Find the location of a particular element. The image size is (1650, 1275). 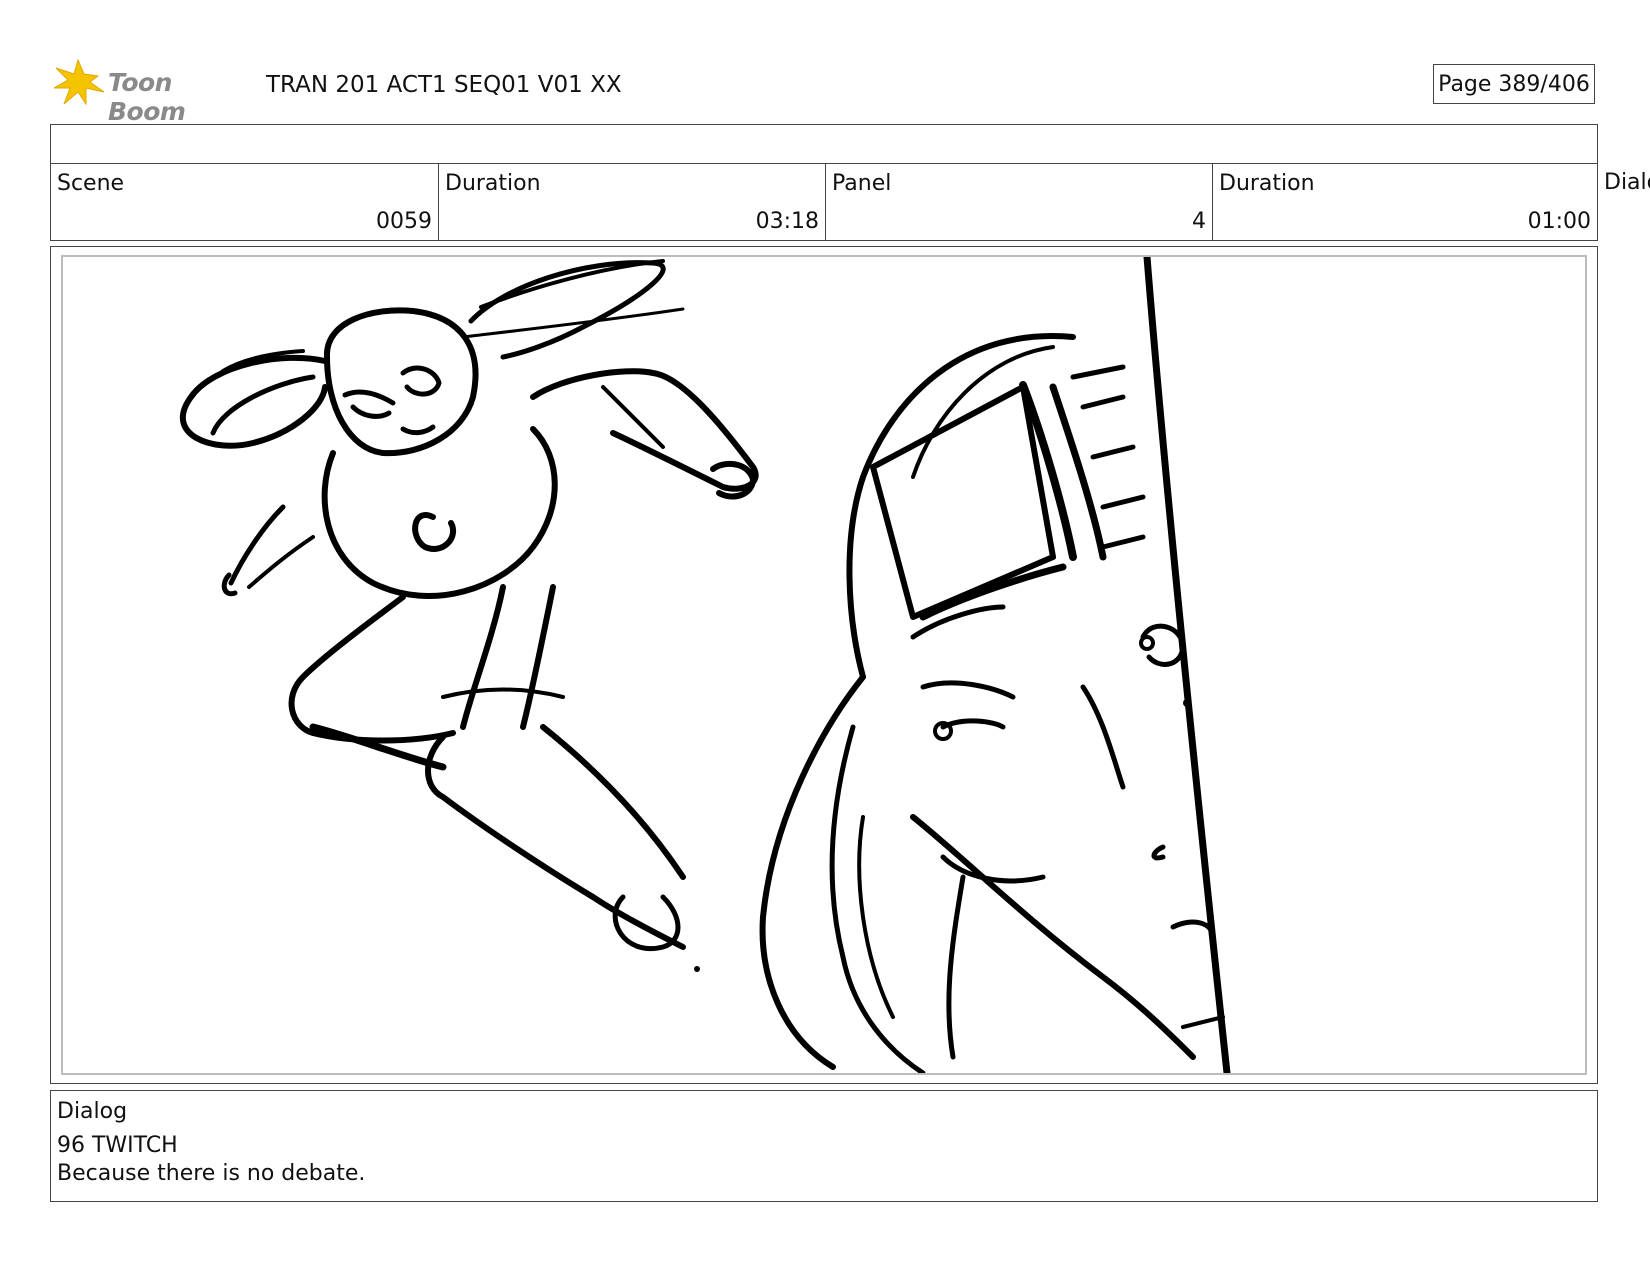

panel-cell: Panel 4 is located at coordinates (1019, 202).